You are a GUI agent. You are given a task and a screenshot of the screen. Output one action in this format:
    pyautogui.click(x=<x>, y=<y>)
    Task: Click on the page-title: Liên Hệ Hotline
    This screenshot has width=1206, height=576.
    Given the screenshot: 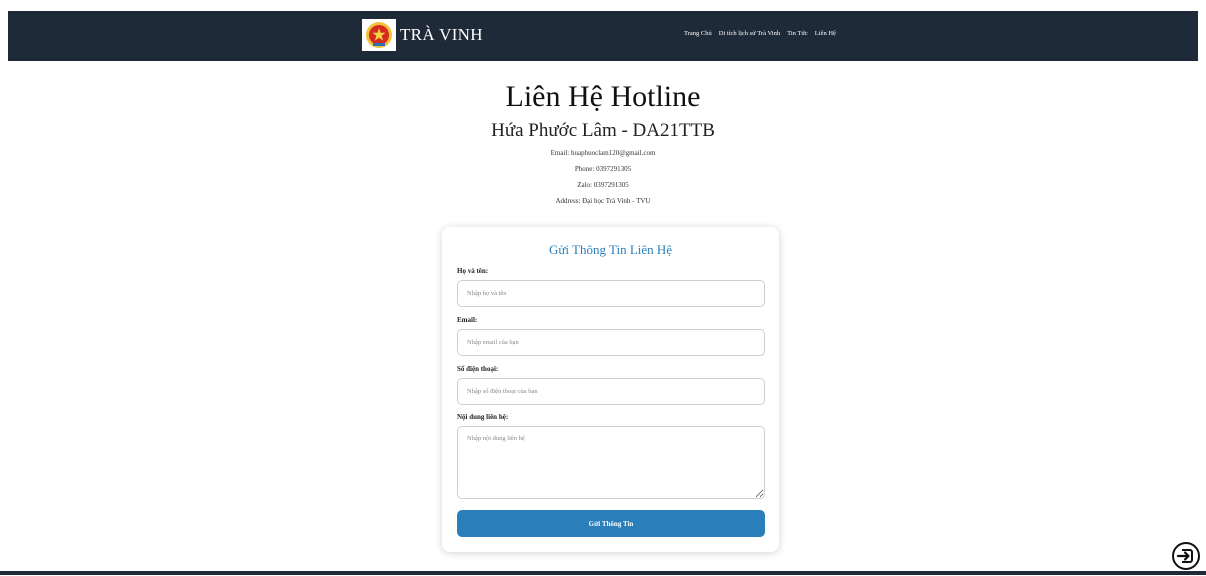 What is the action you would take?
    pyautogui.click(x=603, y=96)
    